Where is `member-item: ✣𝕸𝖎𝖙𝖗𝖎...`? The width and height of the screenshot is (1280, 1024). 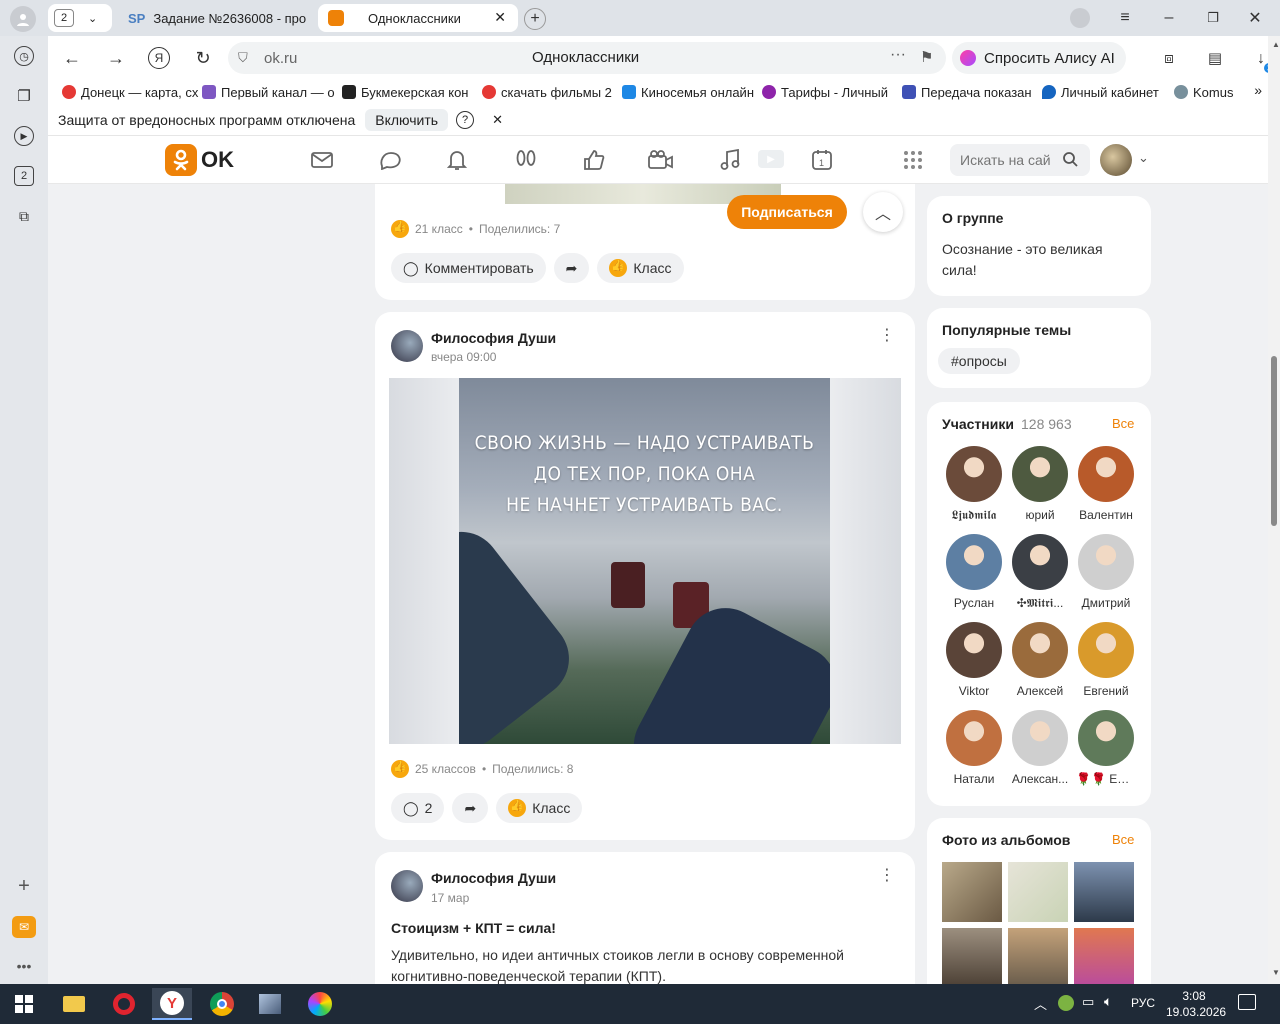
member-item: ✣𝕸𝖎𝖙𝖗𝖎... is located at coordinates (1040, 572).